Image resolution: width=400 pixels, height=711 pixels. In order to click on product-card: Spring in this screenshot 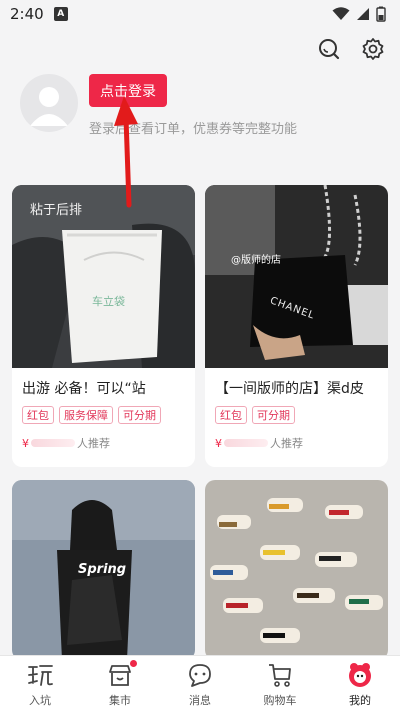, I will do `click(103, 570)`.